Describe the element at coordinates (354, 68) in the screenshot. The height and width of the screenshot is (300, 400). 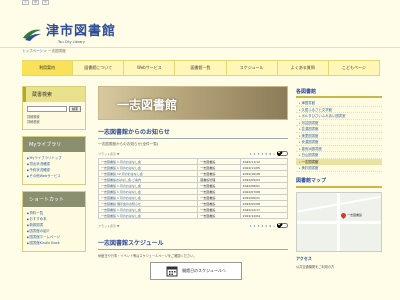
I see `nav-kids: こどもページ` at that location.